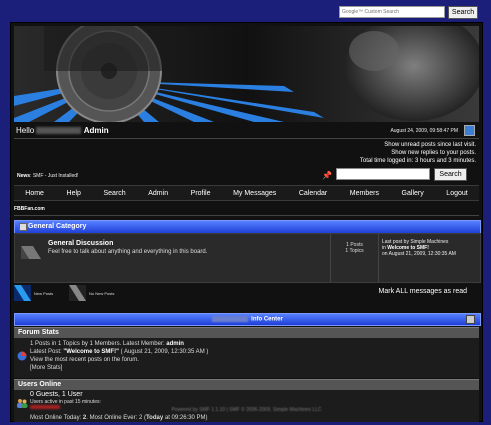 This screenshot has height=425, width=491. I want to click on greeting: Hello Admin, so click(62, 130).